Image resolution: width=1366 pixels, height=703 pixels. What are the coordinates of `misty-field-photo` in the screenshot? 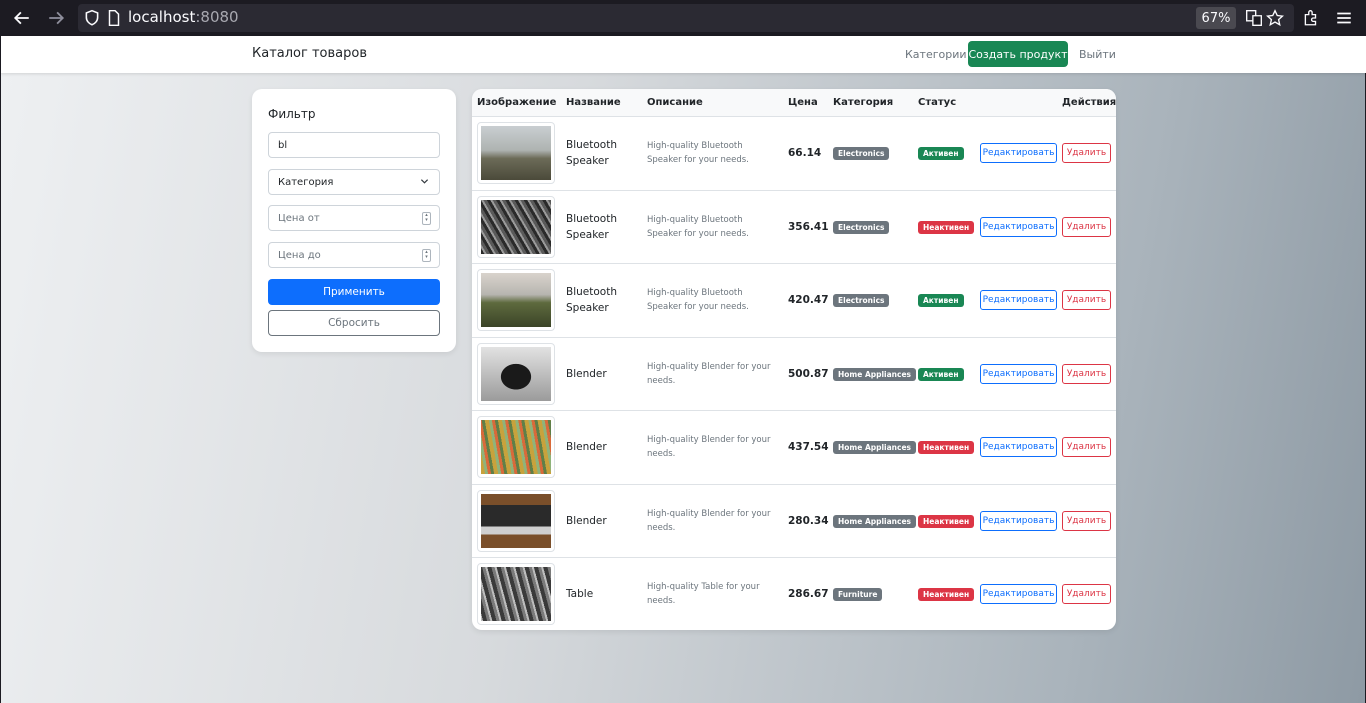 It's located at (516, 153).